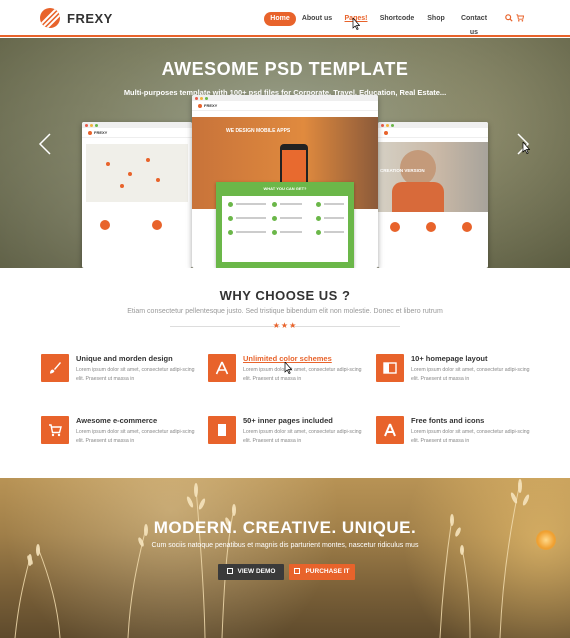 This screenshot has width=570, height=638. I want to click on nav-item-shortcode: Shortcode, so click(397, 19).